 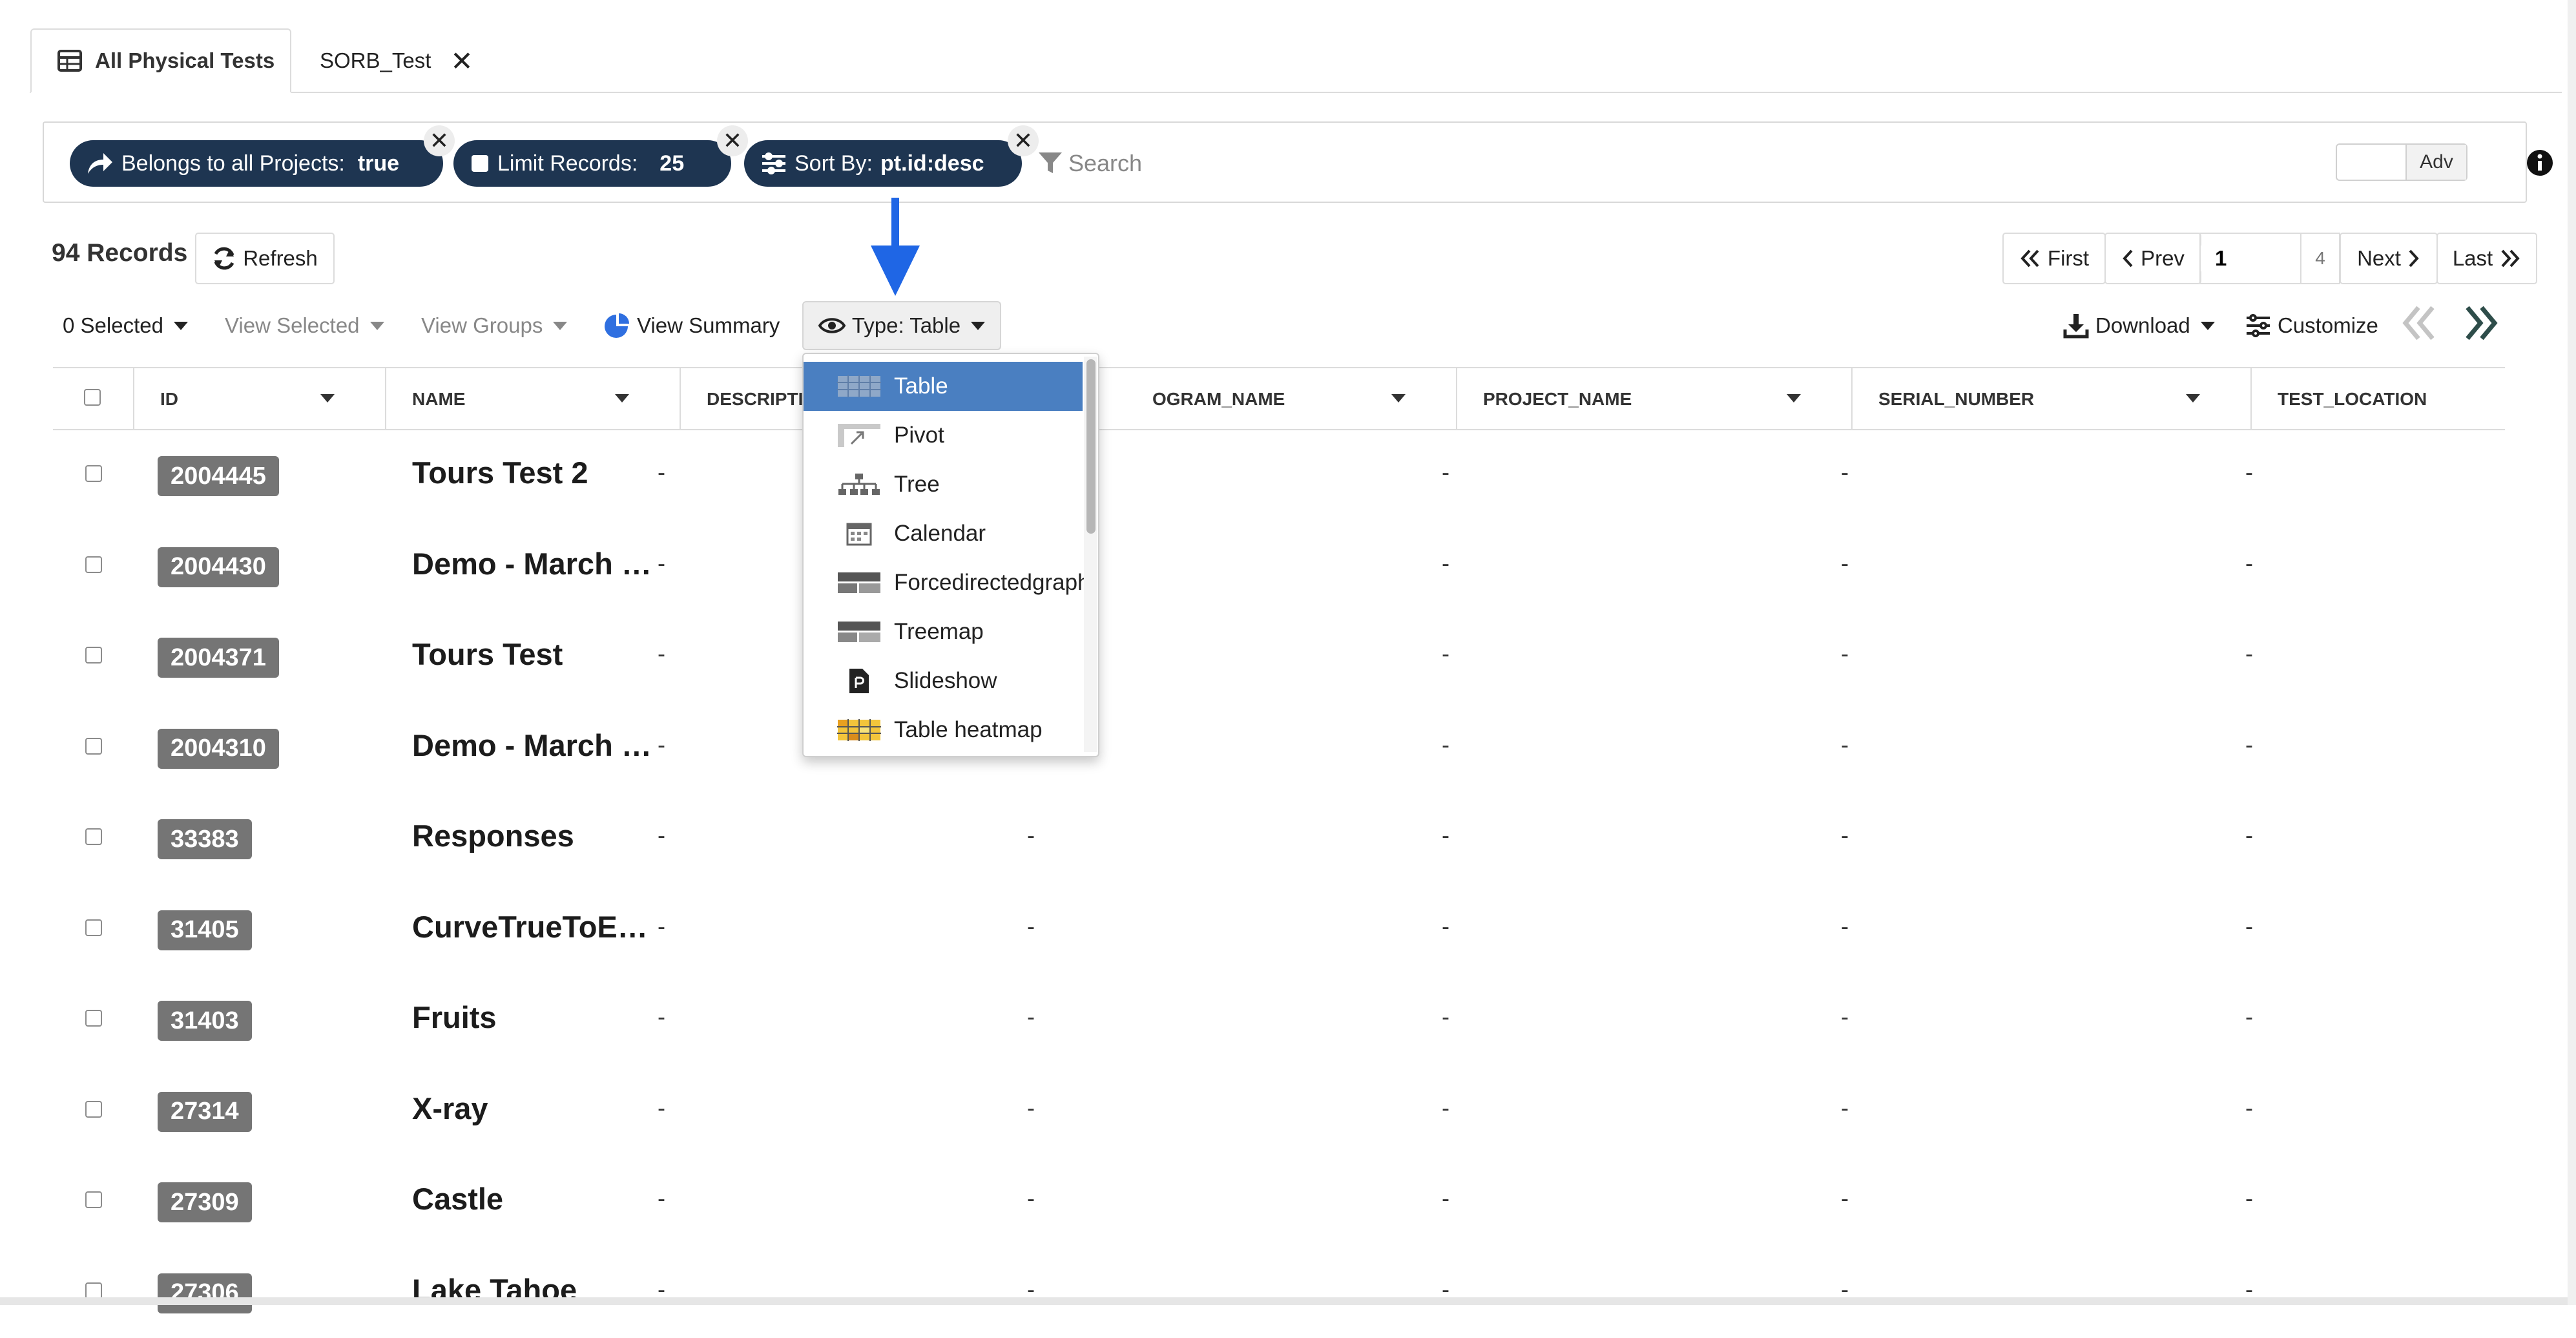 What do you see at coordinates (218, 567) in the screenshot?
I see `id-badge: 2004430` at bounding box center [218, 567].